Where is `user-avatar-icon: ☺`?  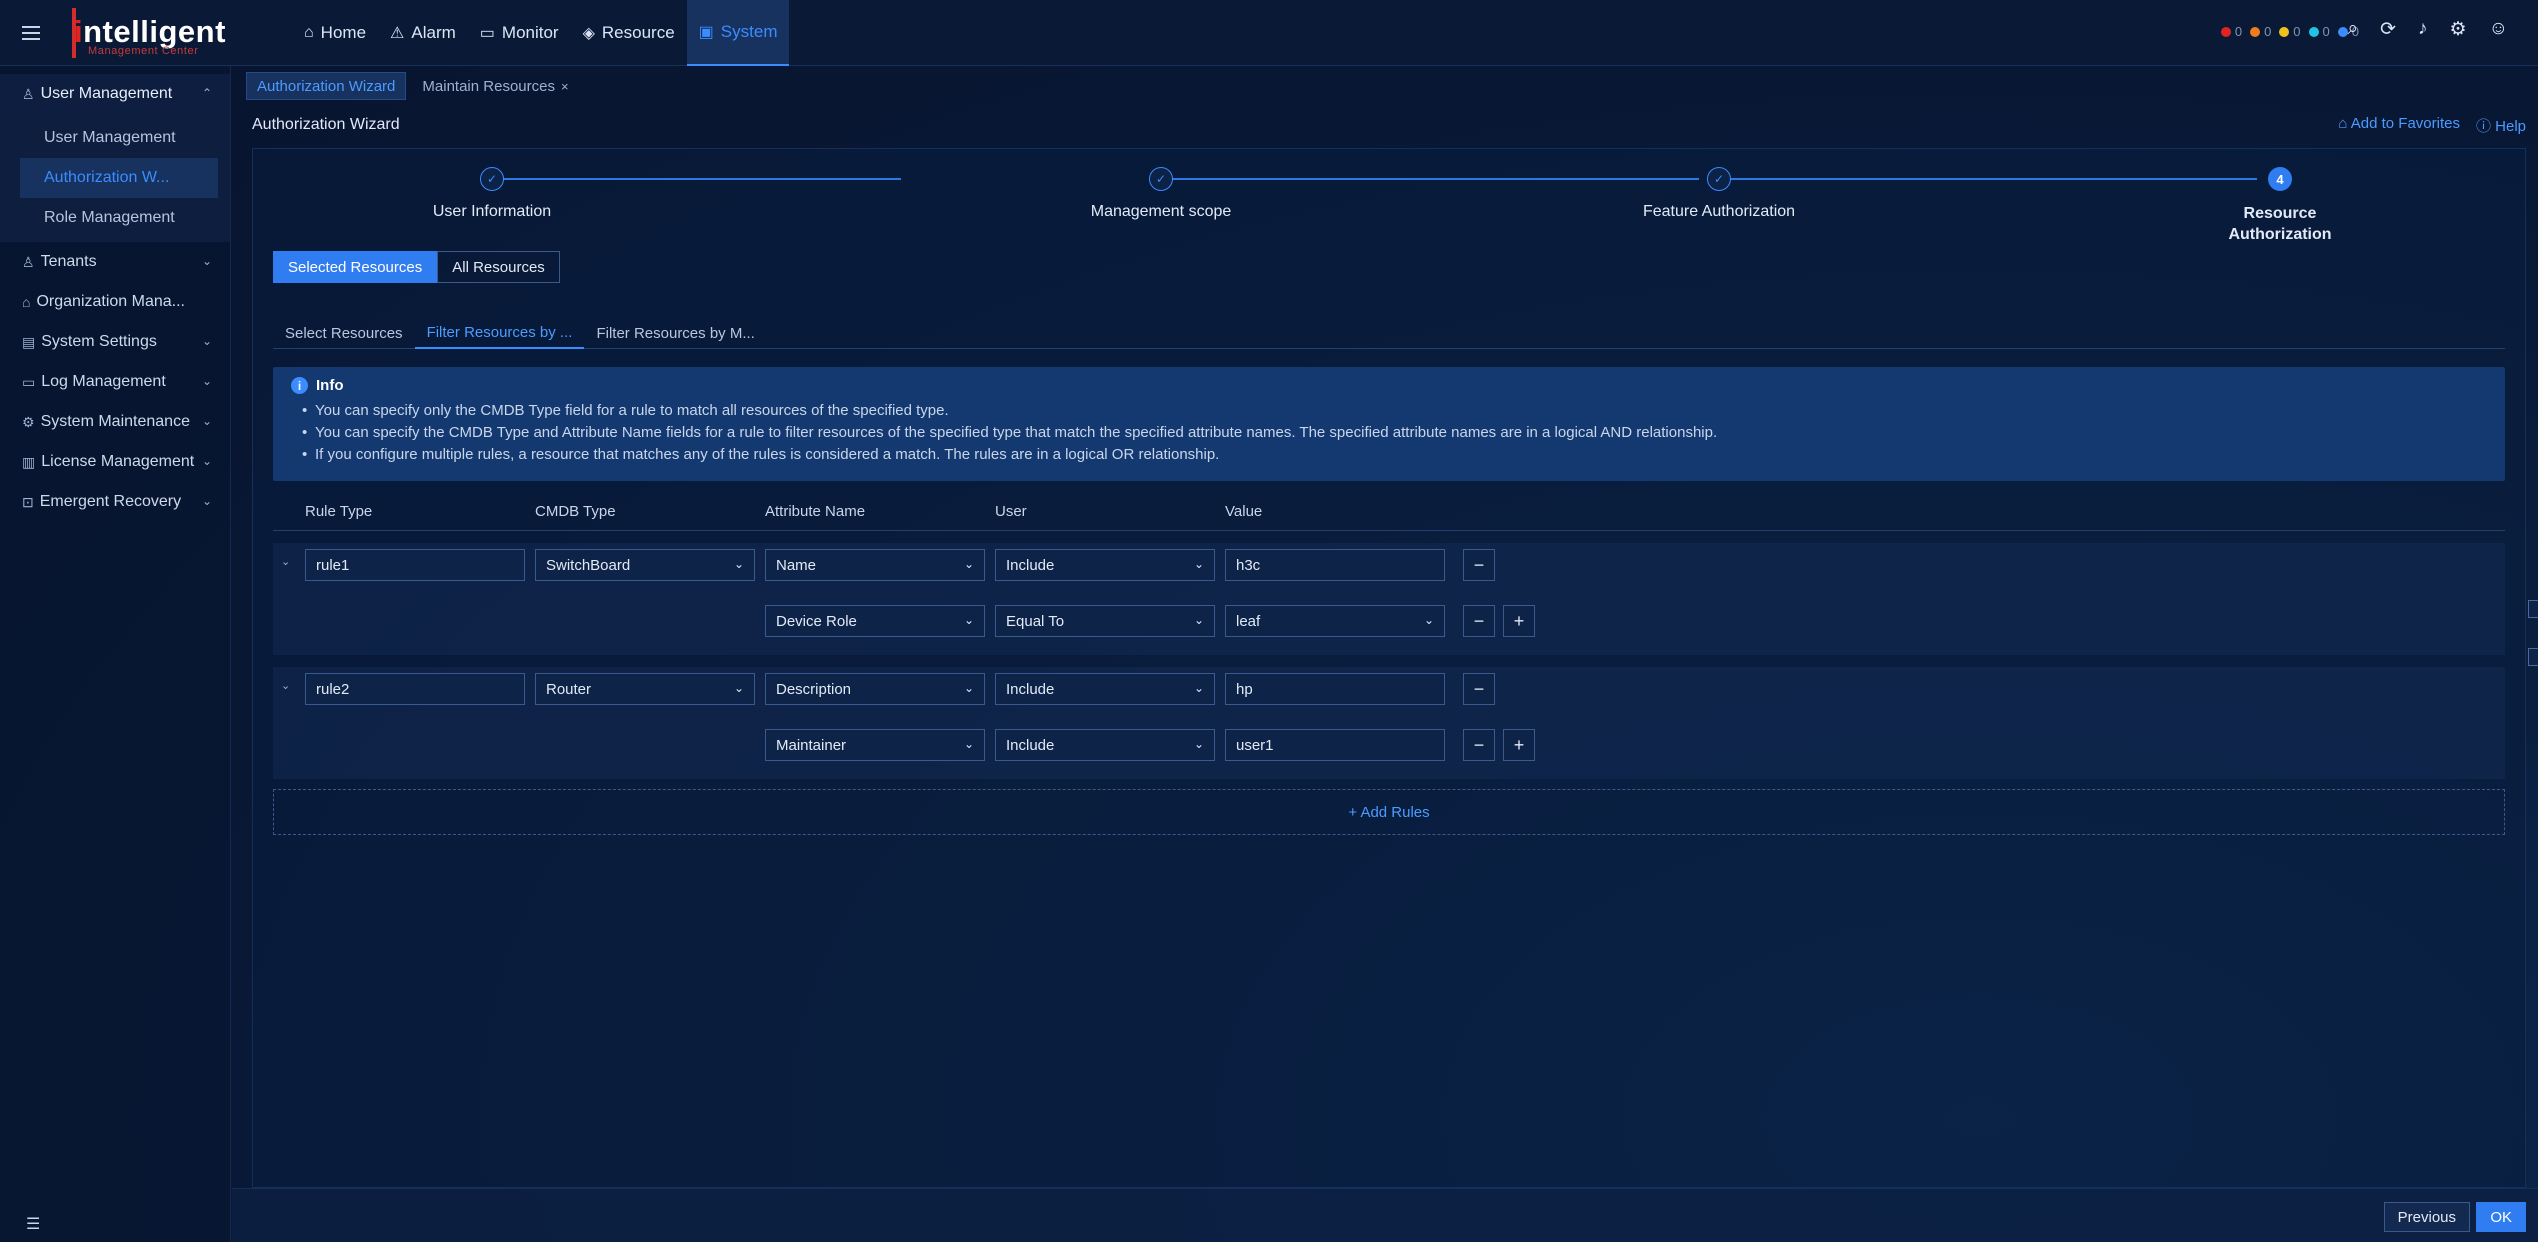
user-avatar-icon: ☺ is located at coordinates (2498, 29).